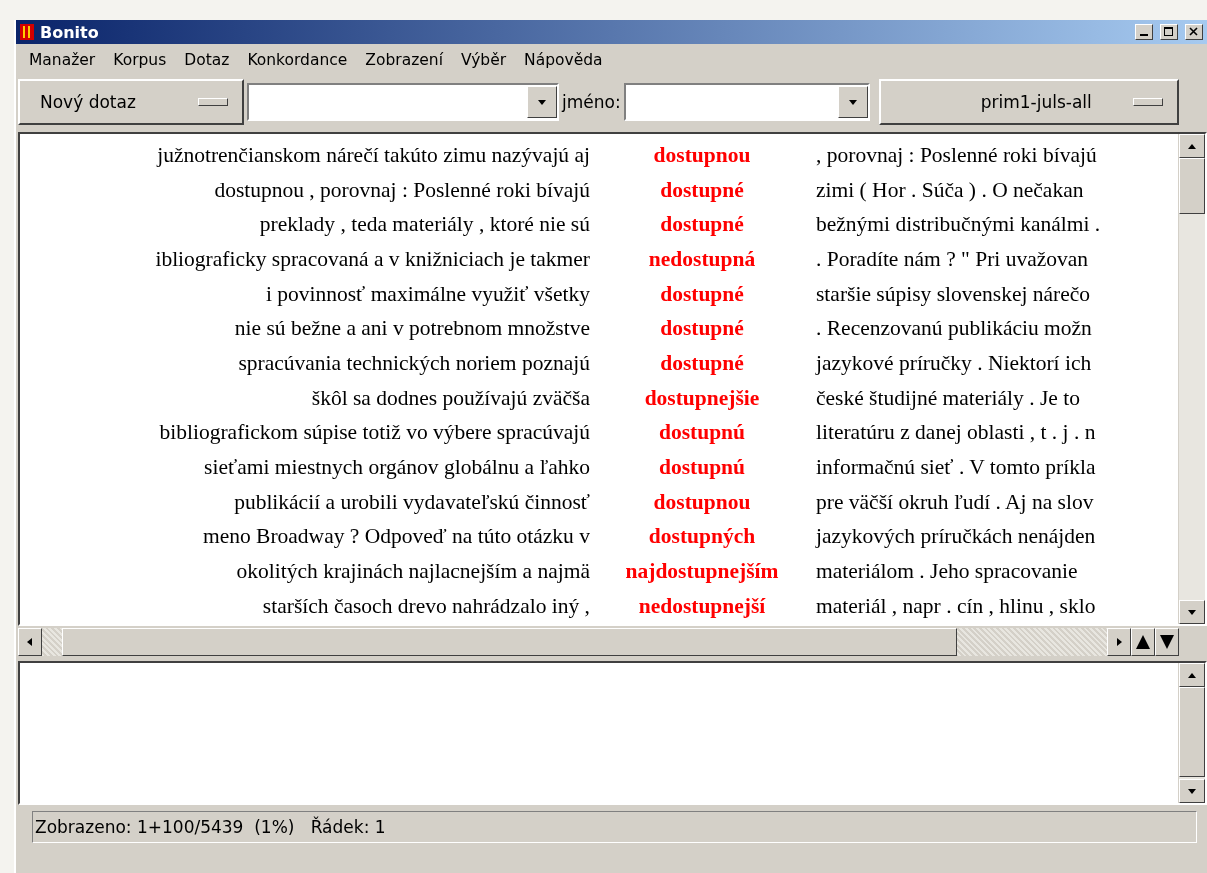  Describe the element at coordinates (956, 605) in the screenshot. I see `right-context: materiál , napr . cín , hlinu , sklo` at that location.